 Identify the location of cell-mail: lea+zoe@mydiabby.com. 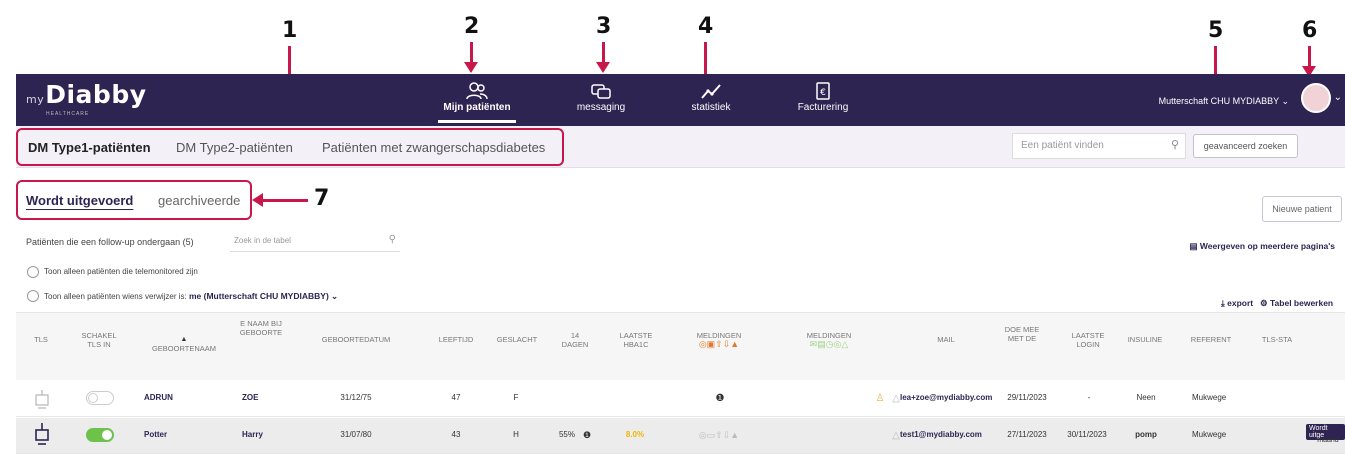
(955, 397).